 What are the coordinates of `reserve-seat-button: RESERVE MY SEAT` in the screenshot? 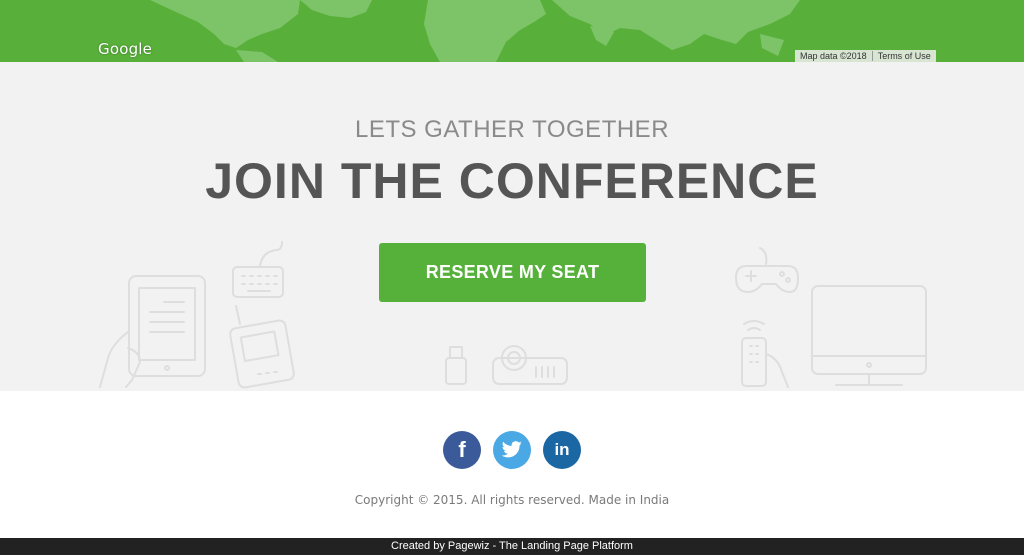 It's located at (512, 272).